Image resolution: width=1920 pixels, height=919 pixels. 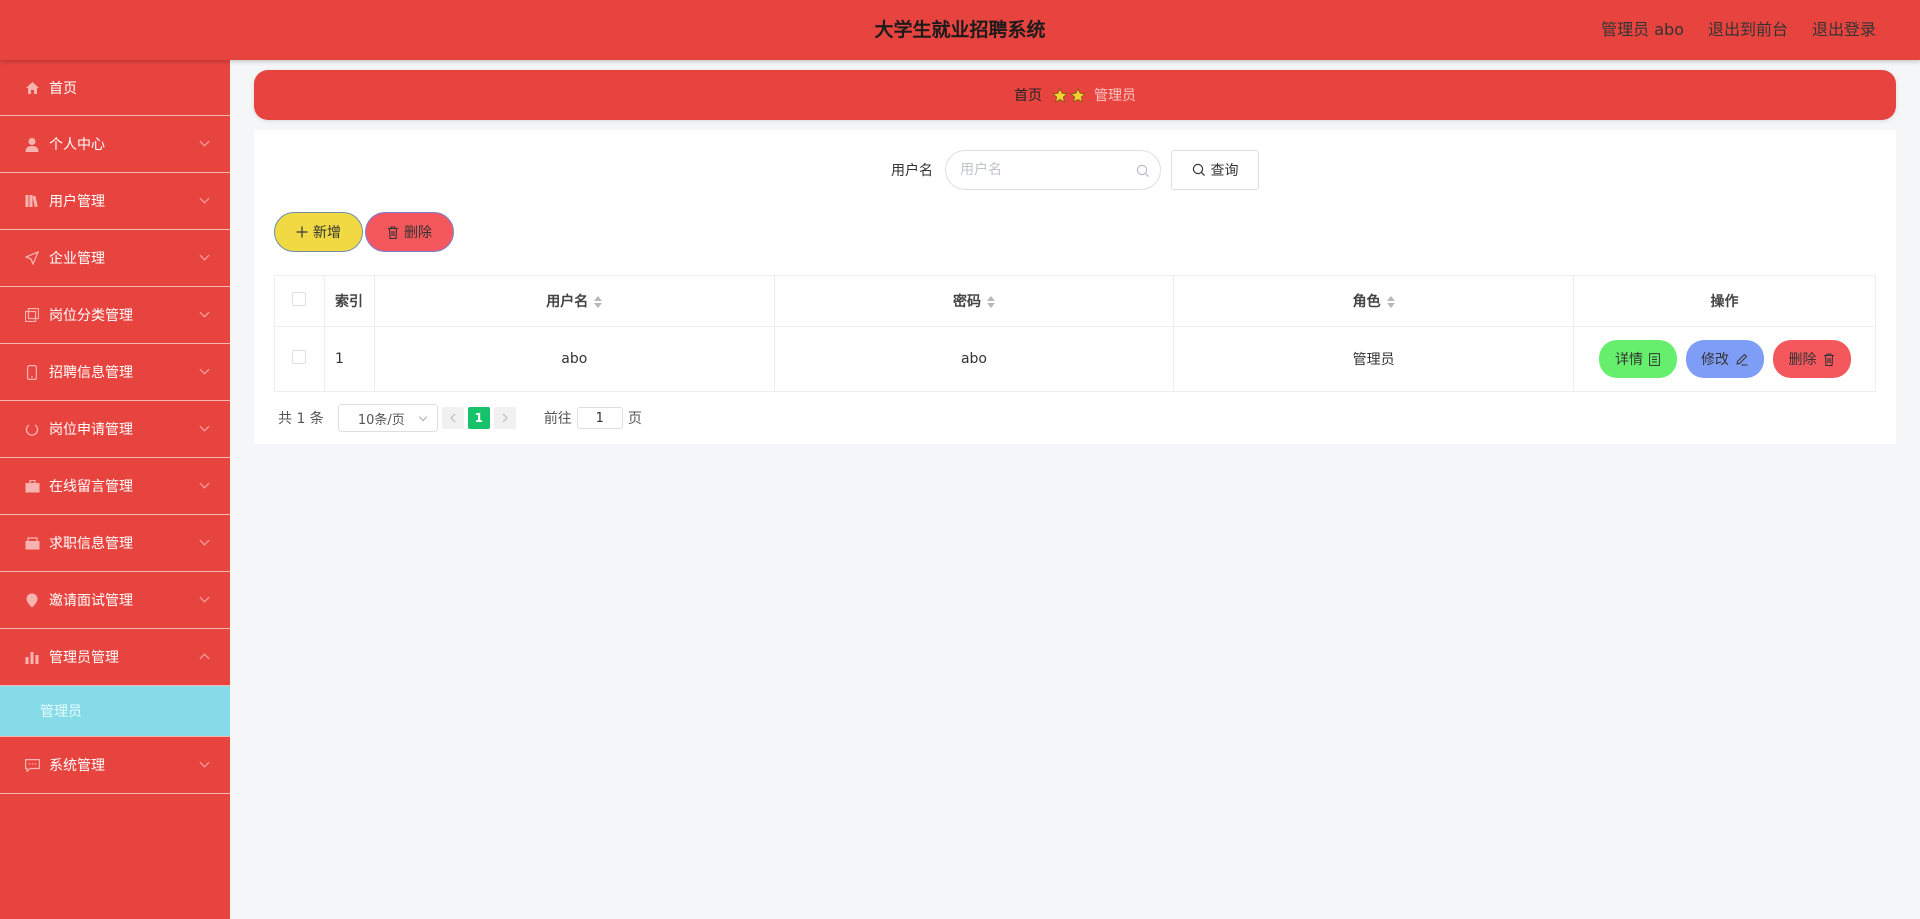 I want to click on sidebar-item-label: 管理员管理, so click(x=84, y=658).